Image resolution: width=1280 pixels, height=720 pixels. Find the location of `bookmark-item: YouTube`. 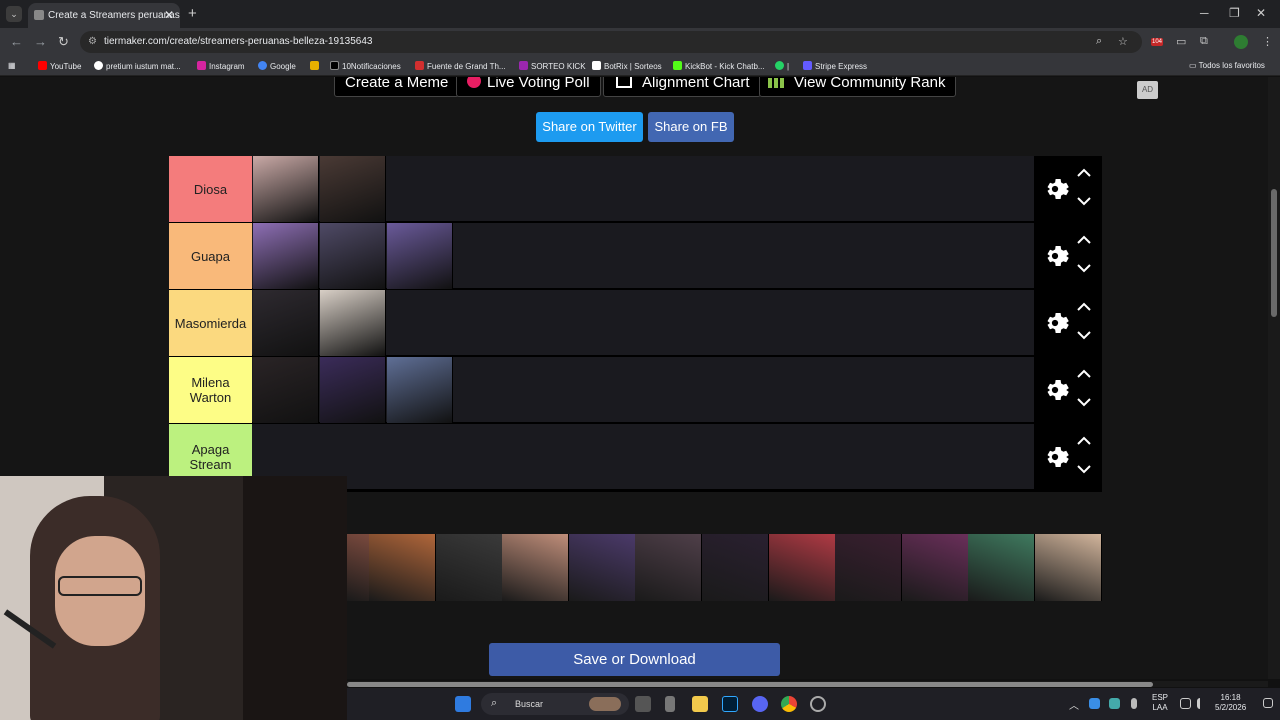

bookmark-item: YouTube is located at coordinates (59, 66).